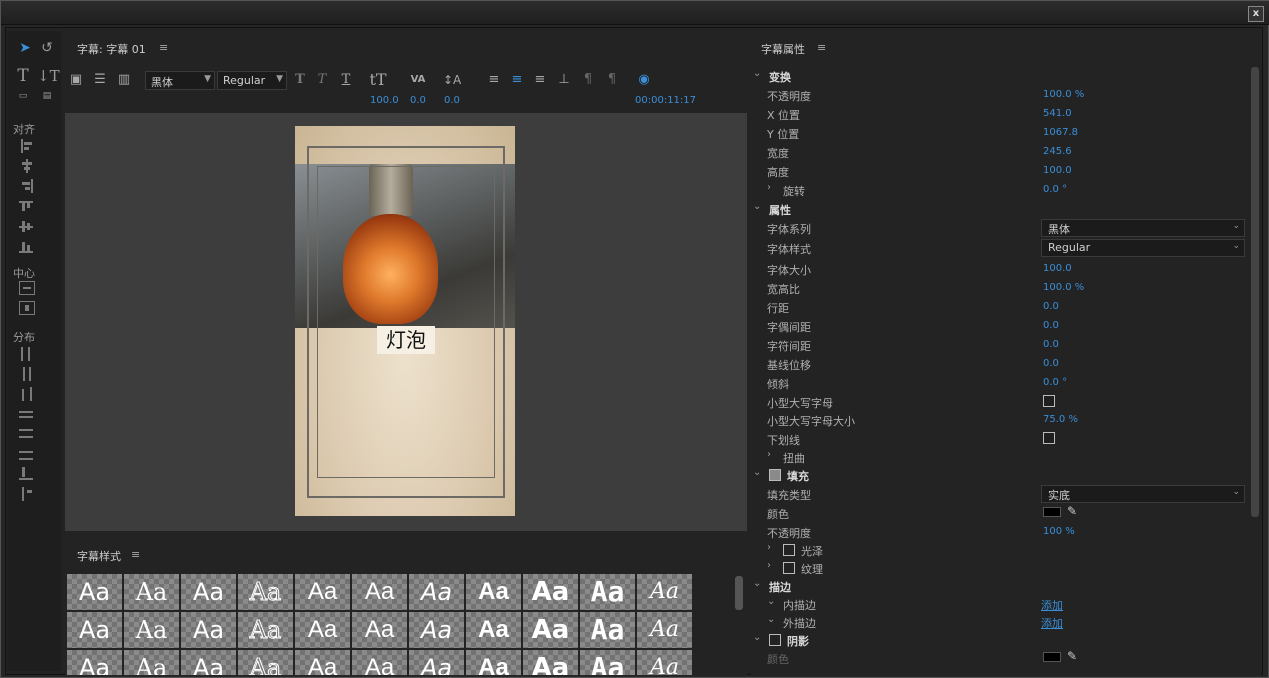  I want to click on slant-value: 0.0 °, so click(1055, 382).